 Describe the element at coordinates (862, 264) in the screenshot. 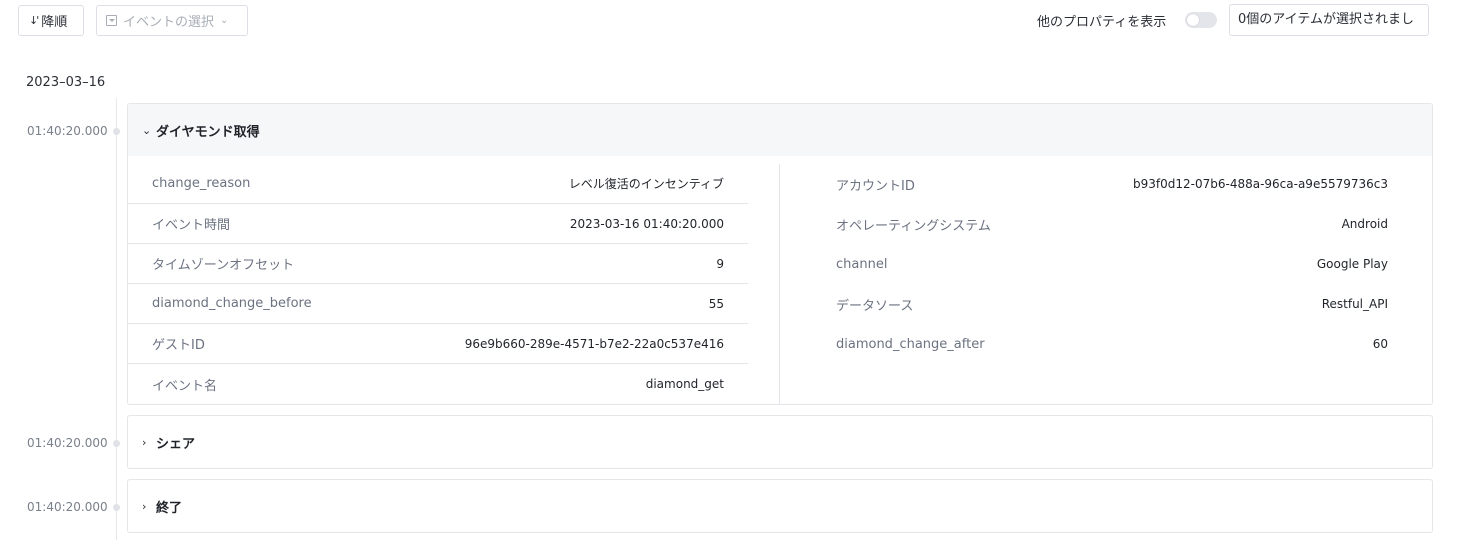

I see `property-key: channel` at that location.